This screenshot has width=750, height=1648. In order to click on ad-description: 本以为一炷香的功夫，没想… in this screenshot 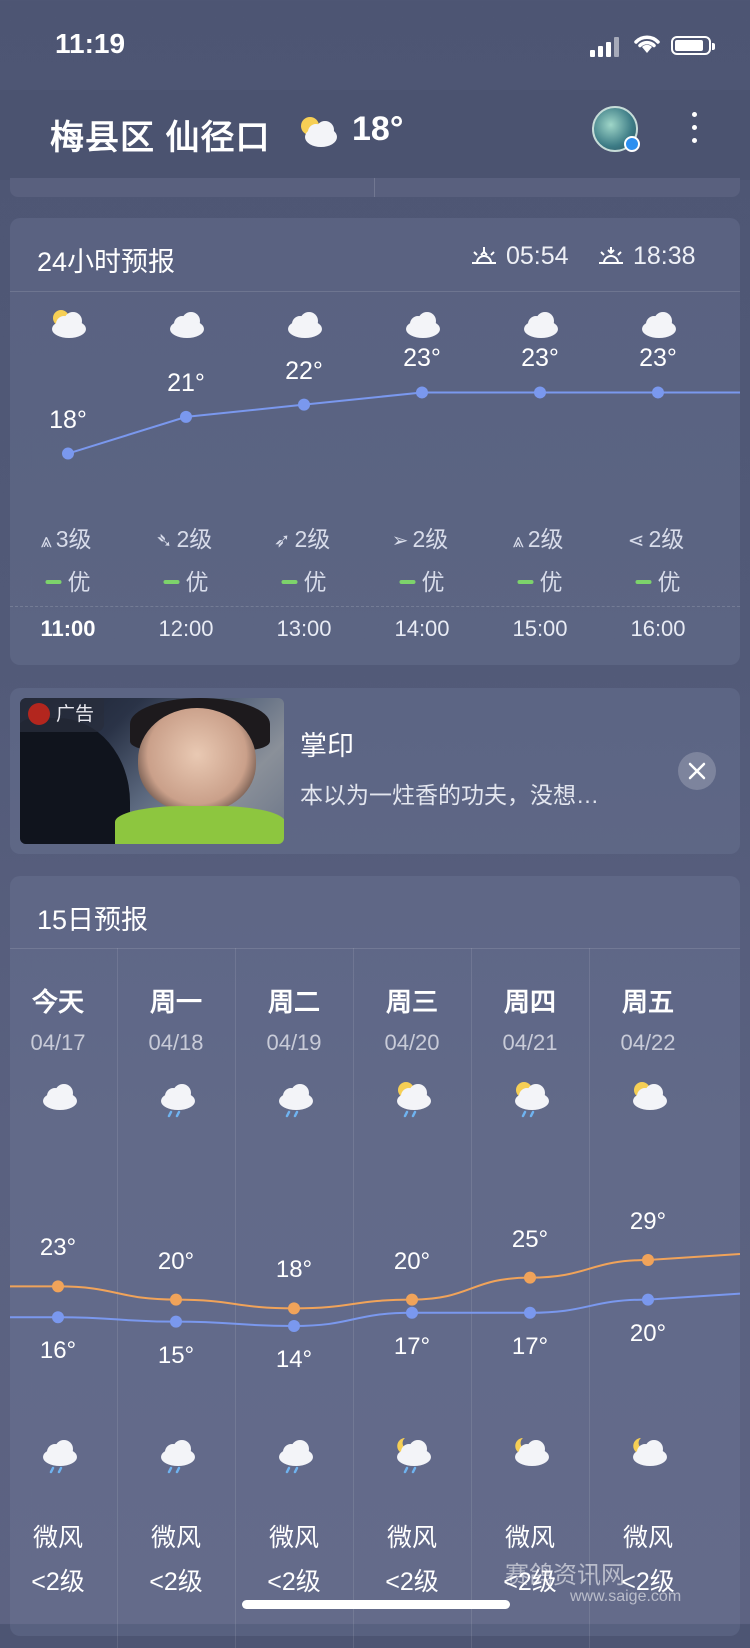, I will do `click(449, 793)`.